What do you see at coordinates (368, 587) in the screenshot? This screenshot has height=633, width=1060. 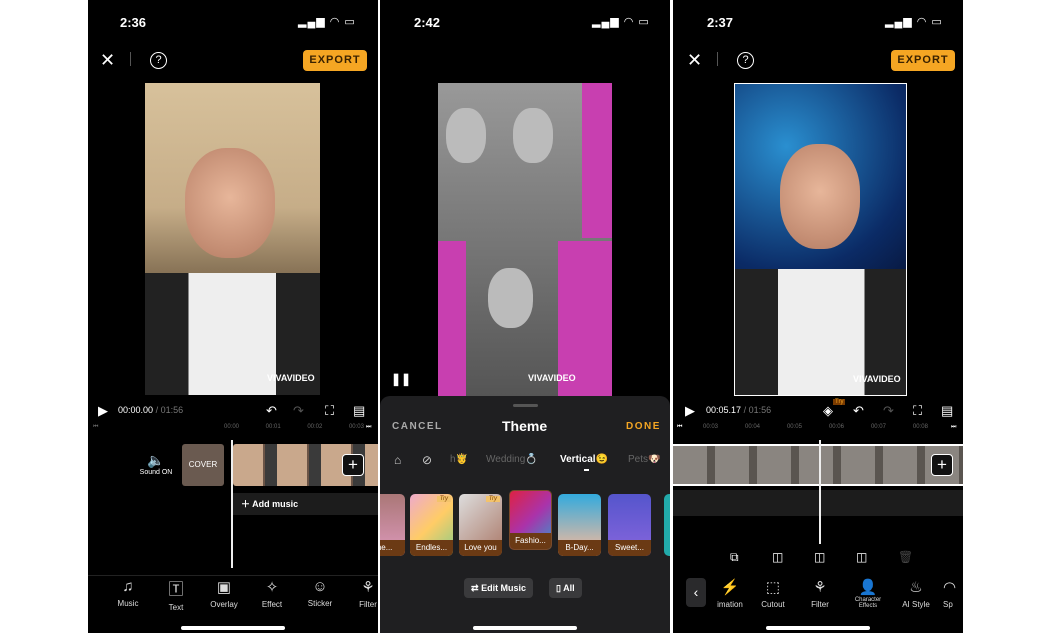 I see `filter-icon: ⚘` at bounding box center [368, 587].